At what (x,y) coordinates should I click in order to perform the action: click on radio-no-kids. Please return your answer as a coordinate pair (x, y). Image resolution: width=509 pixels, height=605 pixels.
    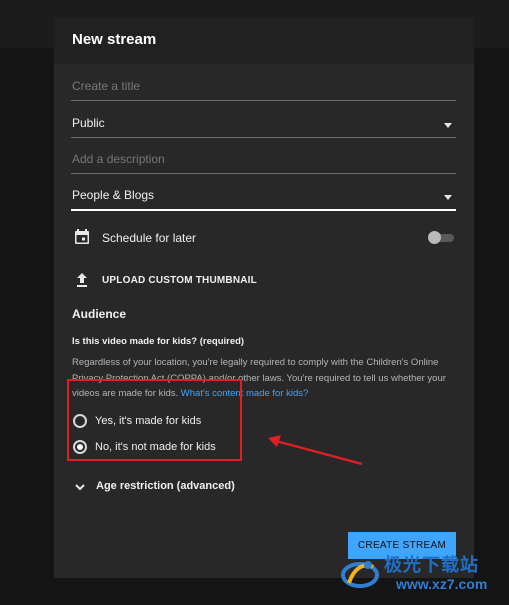
    Looking at the image, I should click on (80, 447).